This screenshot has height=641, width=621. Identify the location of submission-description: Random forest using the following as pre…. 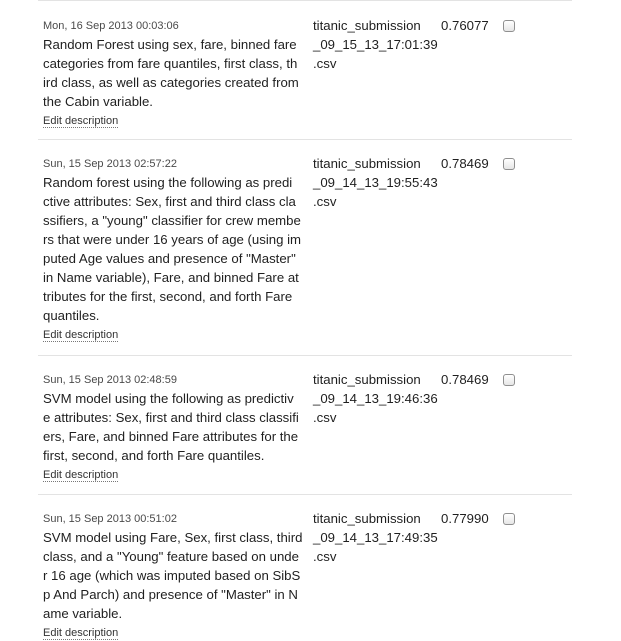
(172, 249).